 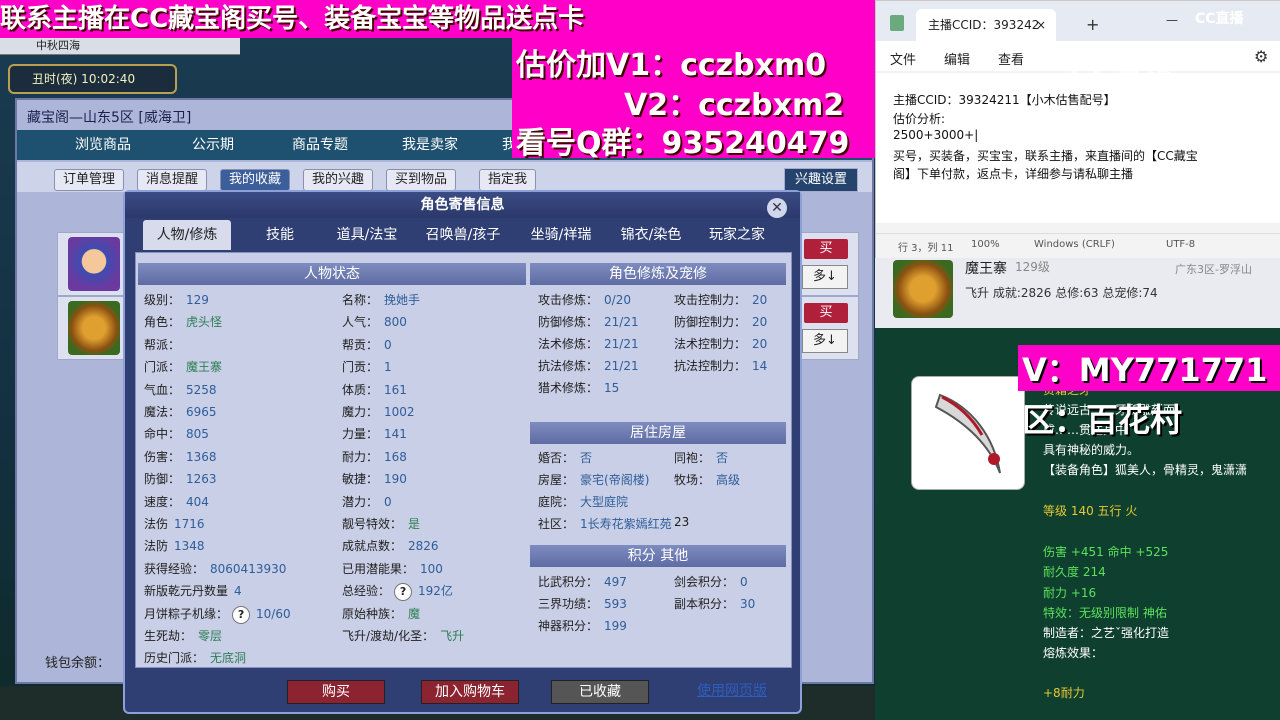 I want to click on stat-label: 帮派：, so click(x=162, y=344).